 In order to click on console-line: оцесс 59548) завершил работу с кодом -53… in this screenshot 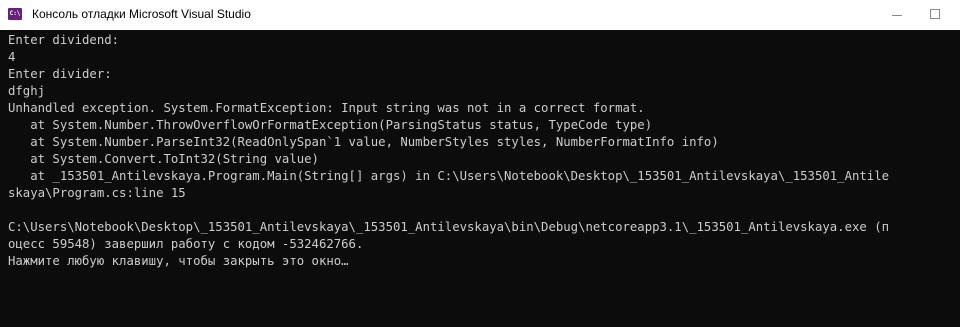, I will do `click(186, 244)`.